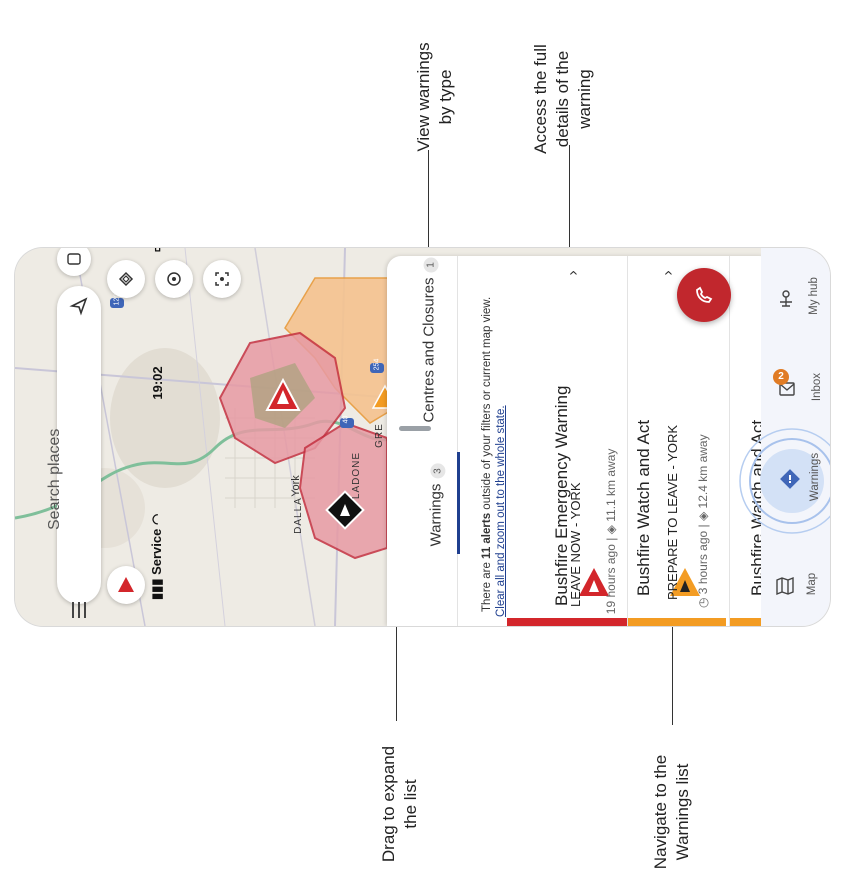 Image resolution: width=841 pixels, height=892 pixels. I want to click on tab-warnings-label: Warnings, so click(436, 515).